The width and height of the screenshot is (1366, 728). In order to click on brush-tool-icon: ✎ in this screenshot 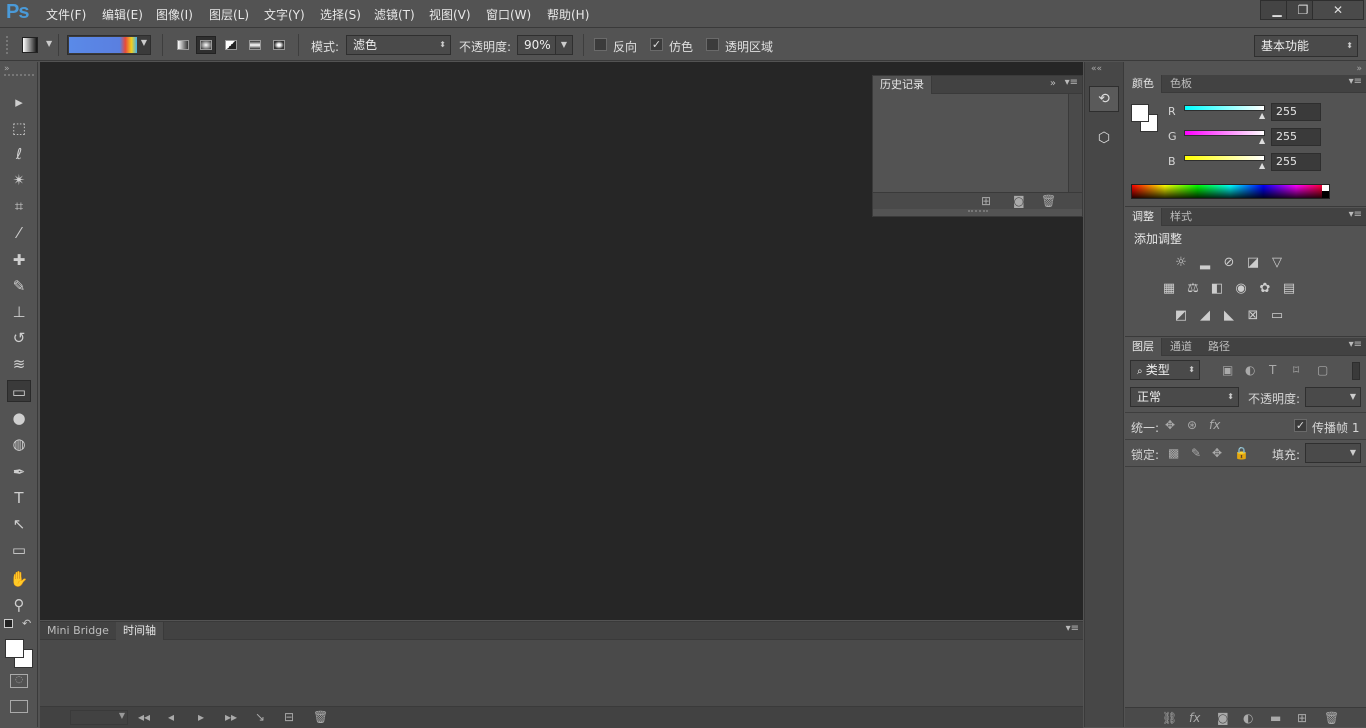, I will do `click(19, 286)`.